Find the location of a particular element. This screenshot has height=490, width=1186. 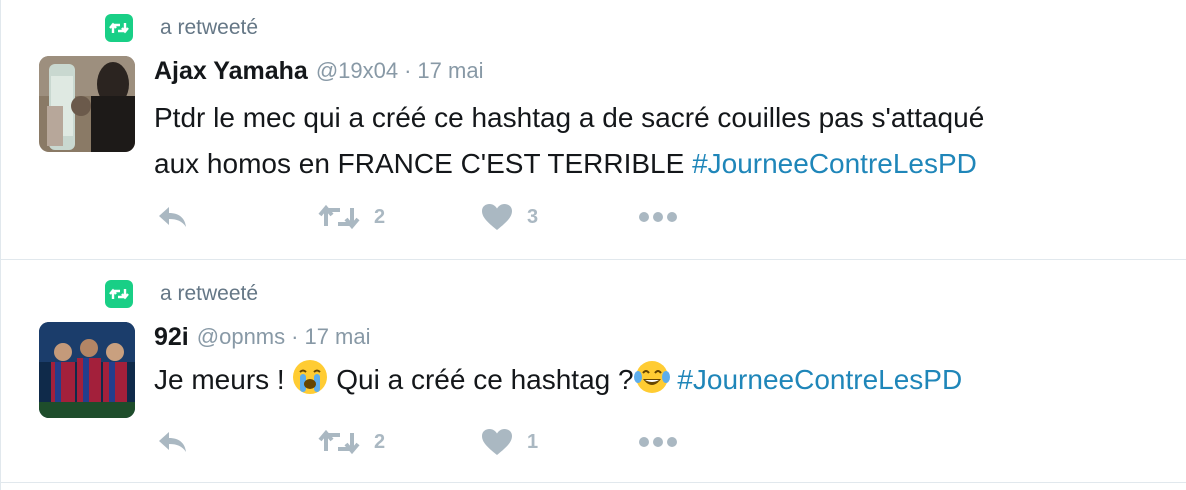

author-handle: @opnms is located at coordinates (241, 337).